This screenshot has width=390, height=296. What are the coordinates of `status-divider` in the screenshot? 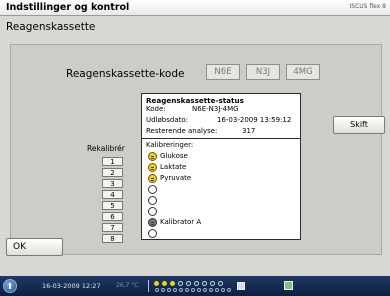 It's located at (221, 138).